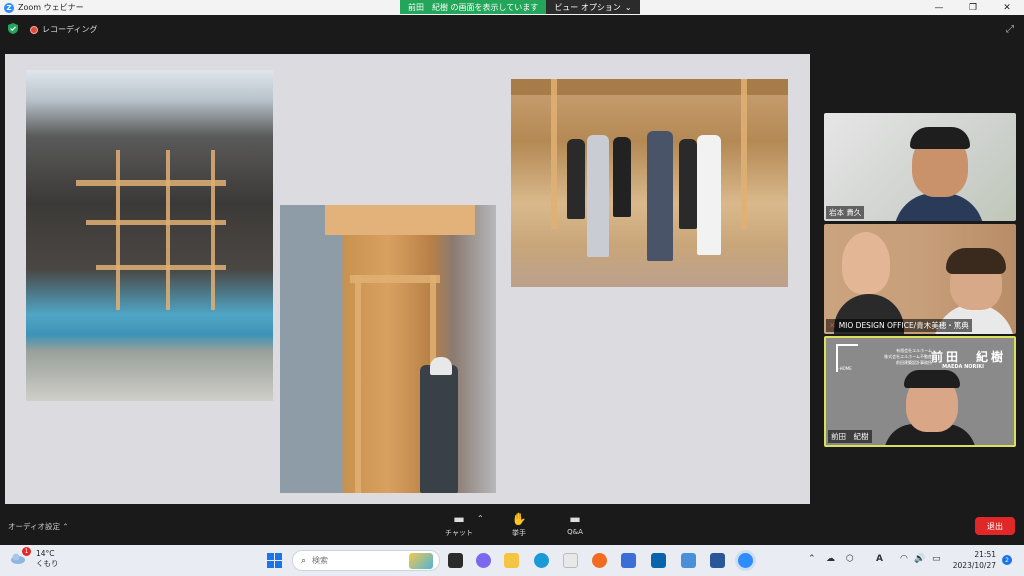  What do you see at coordinates (939, 7) in the screenshot?
I see `minimize-button: —` at bounding box center [939, 7].